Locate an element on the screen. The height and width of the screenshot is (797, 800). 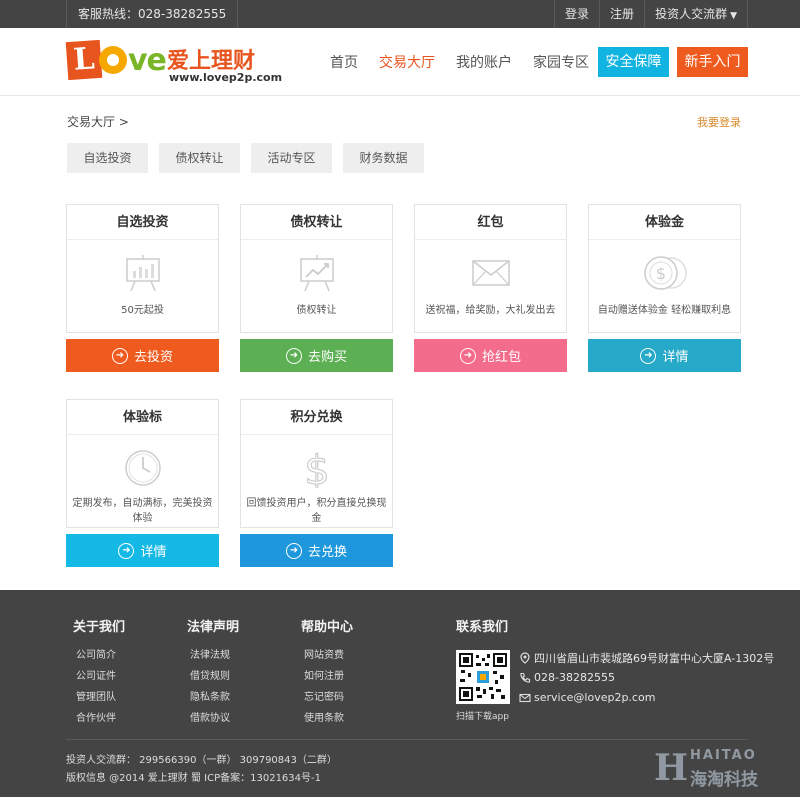
footer-divider is located at coordinates (407, 739).